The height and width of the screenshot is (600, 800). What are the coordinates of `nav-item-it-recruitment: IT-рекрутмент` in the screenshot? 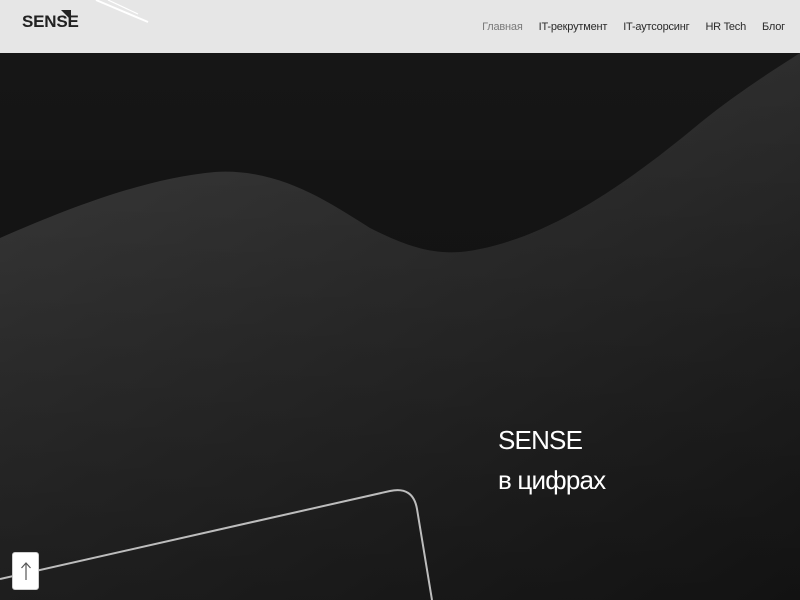 It's located at (573, 27).